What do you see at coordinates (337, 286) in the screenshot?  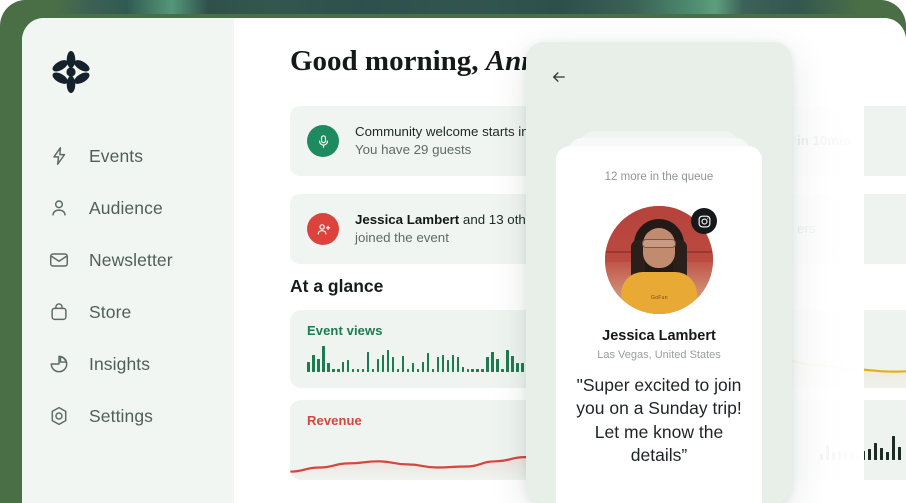 I see `section-heading-at-a-glance: At a glance` at bounding box center [337, 286].